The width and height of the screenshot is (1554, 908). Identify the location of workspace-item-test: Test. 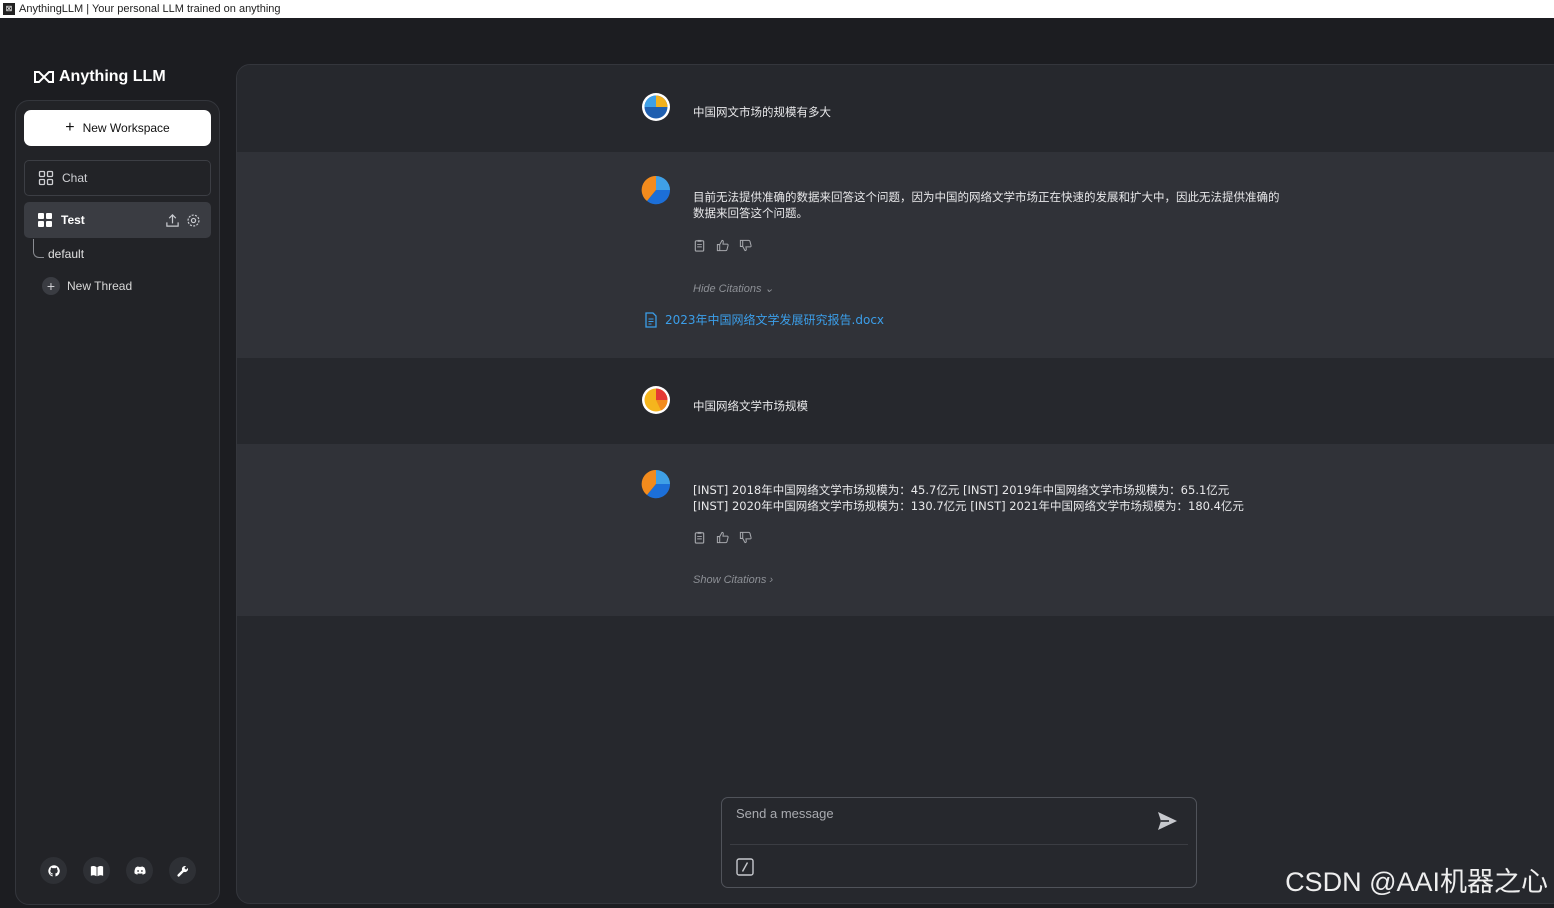
(117, 220).